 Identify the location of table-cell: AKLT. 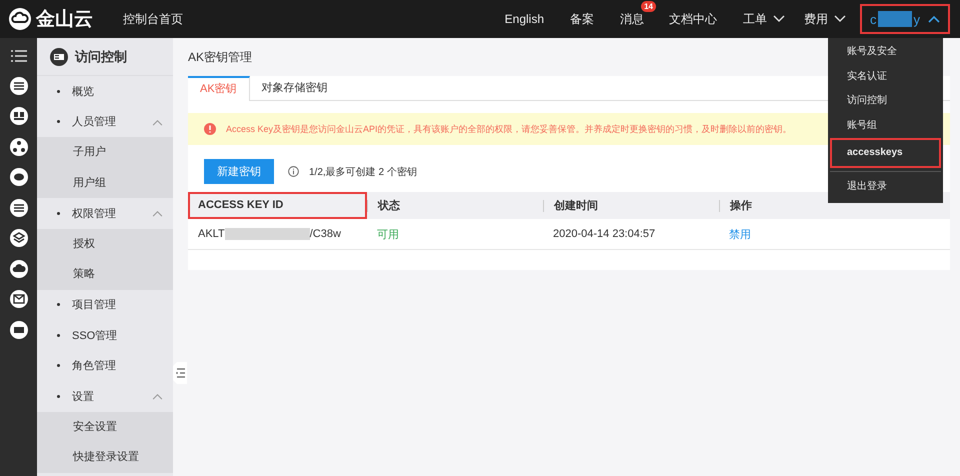
(211, 234).